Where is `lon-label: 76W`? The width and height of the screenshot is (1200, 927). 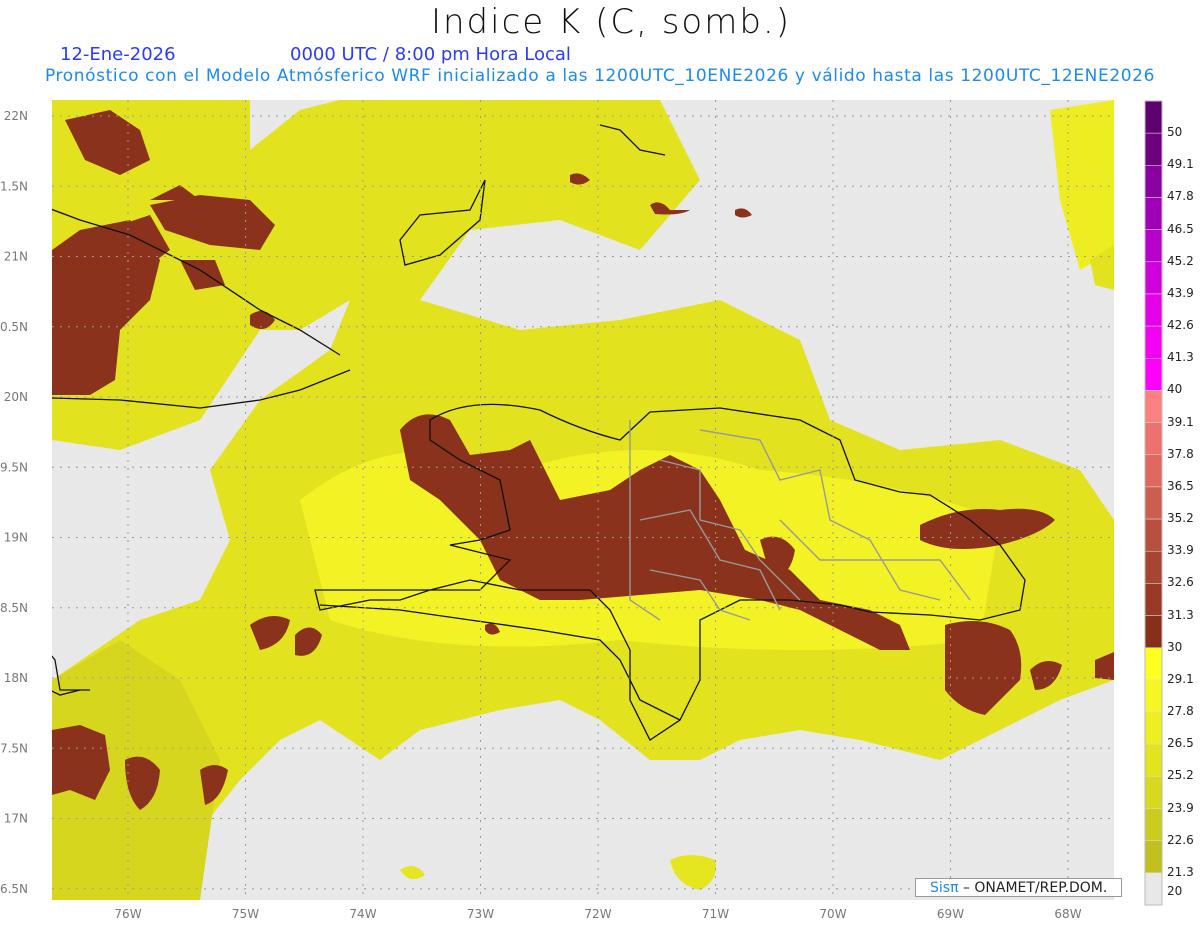
lon-label: 76W is located at coordinates (127, 914).